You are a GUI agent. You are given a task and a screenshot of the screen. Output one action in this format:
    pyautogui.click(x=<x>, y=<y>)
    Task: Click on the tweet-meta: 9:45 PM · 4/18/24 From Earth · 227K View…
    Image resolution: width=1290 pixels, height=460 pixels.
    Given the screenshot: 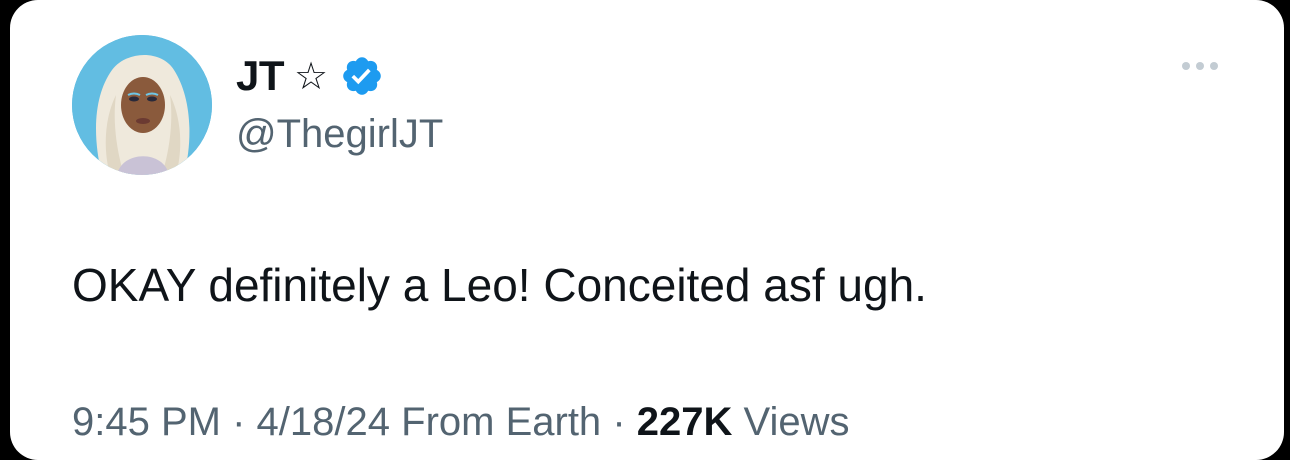 What is the action you would take?
    pyautogui.click(x=461, y=422)
    